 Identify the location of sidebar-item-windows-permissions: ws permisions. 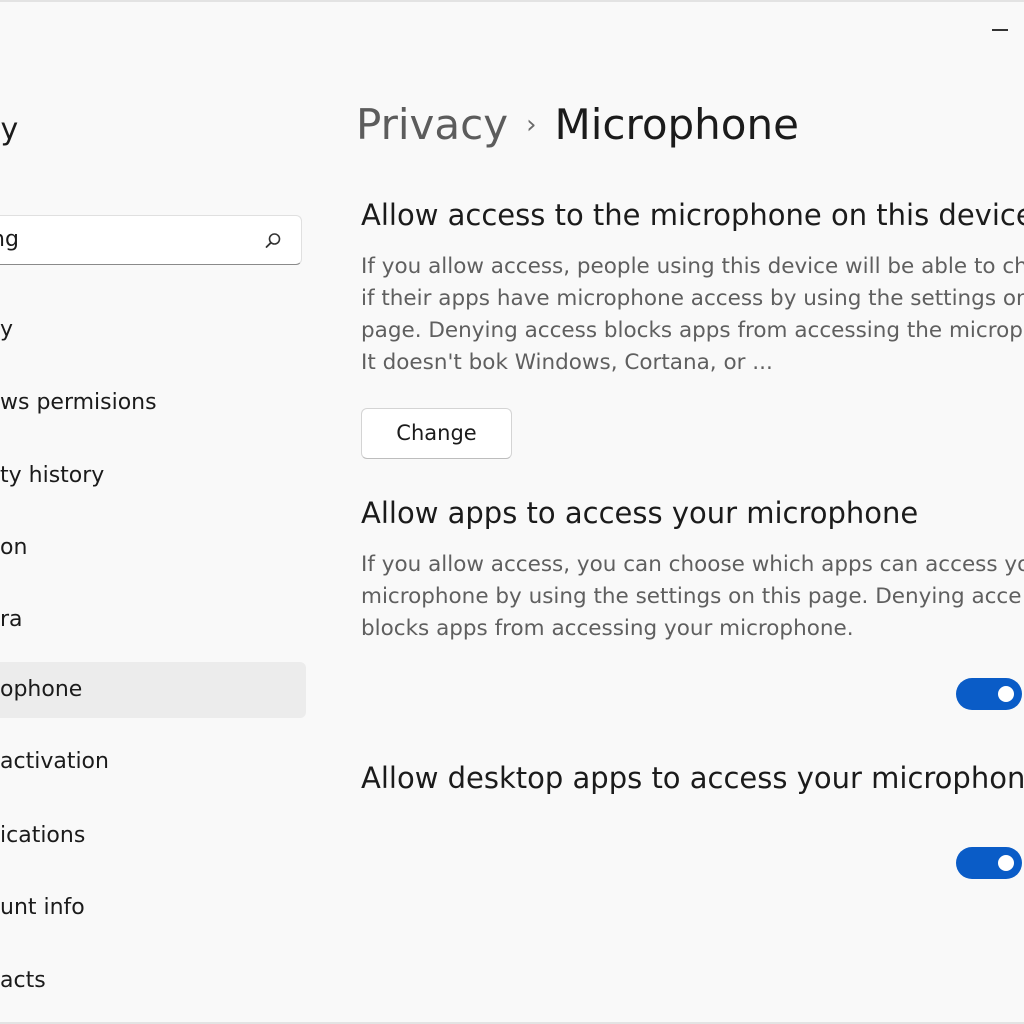
(153, 403).